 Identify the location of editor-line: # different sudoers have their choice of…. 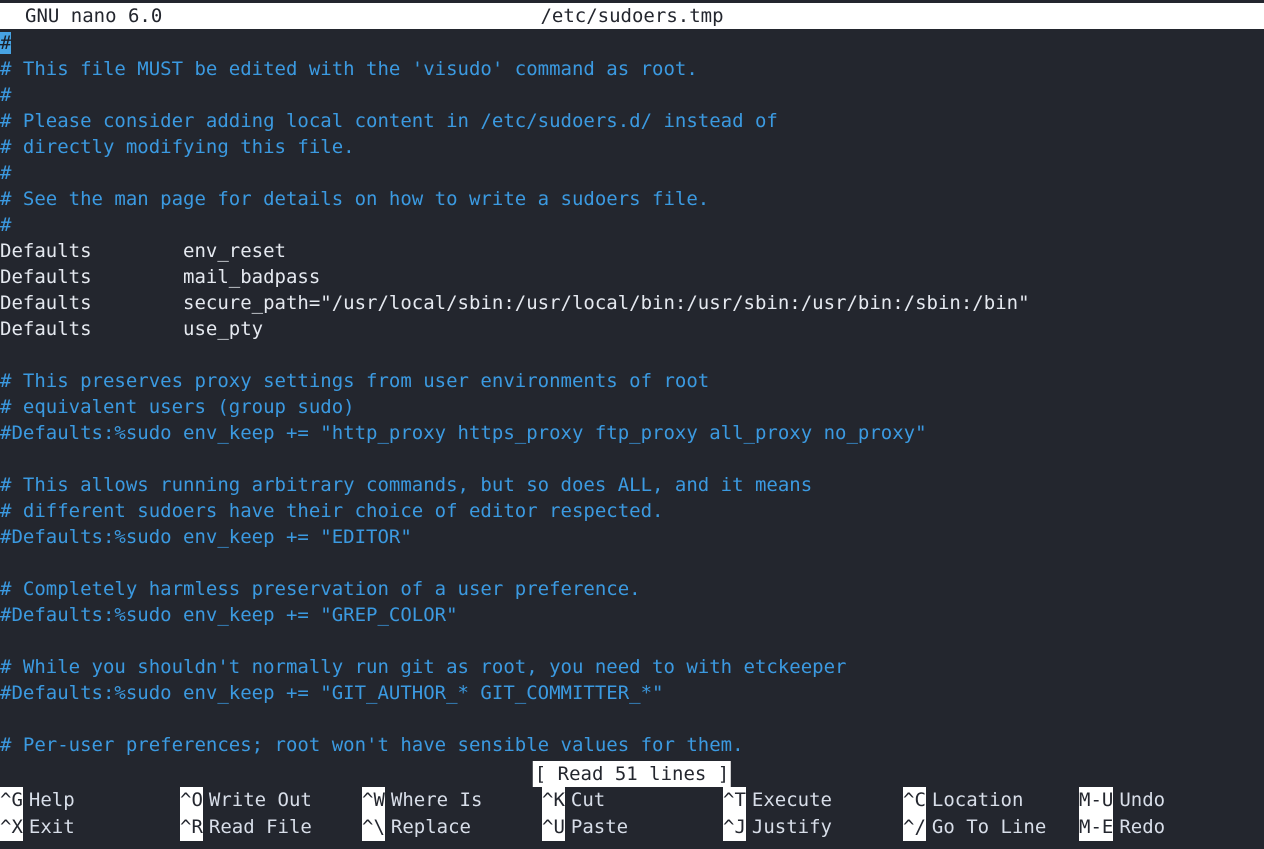
(632, 511).